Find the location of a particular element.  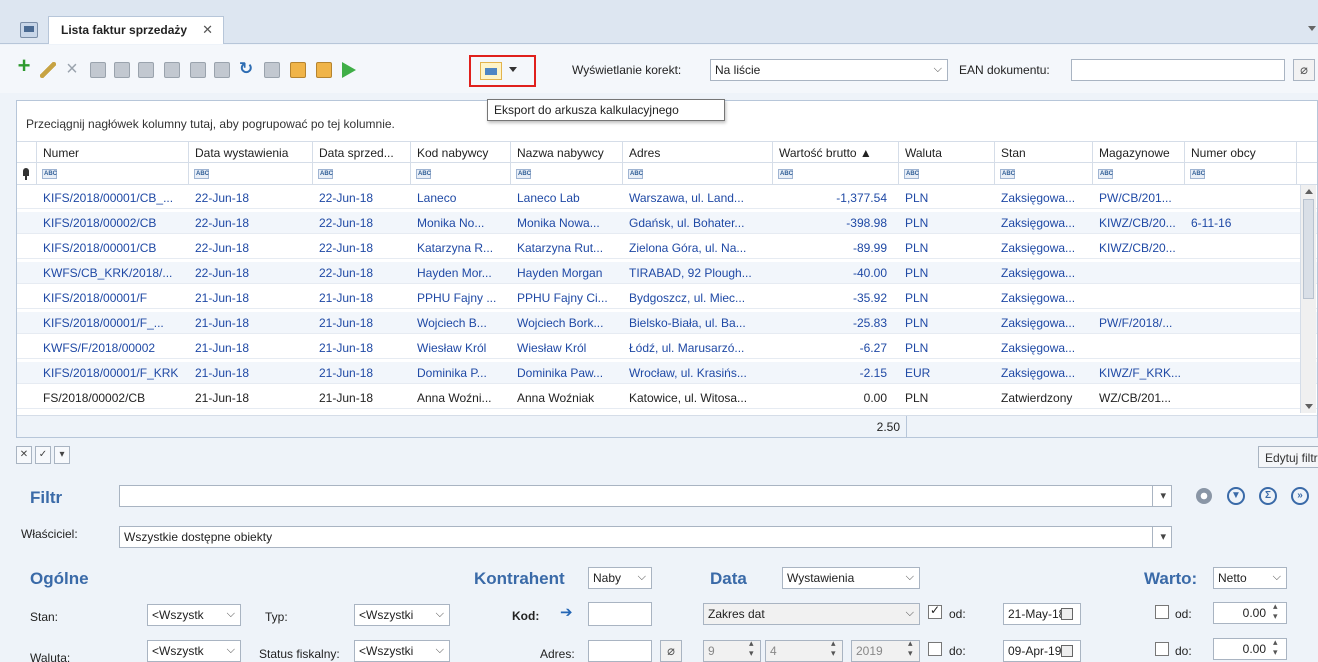

table-cell: PLN is located at coordinates (917, 323).